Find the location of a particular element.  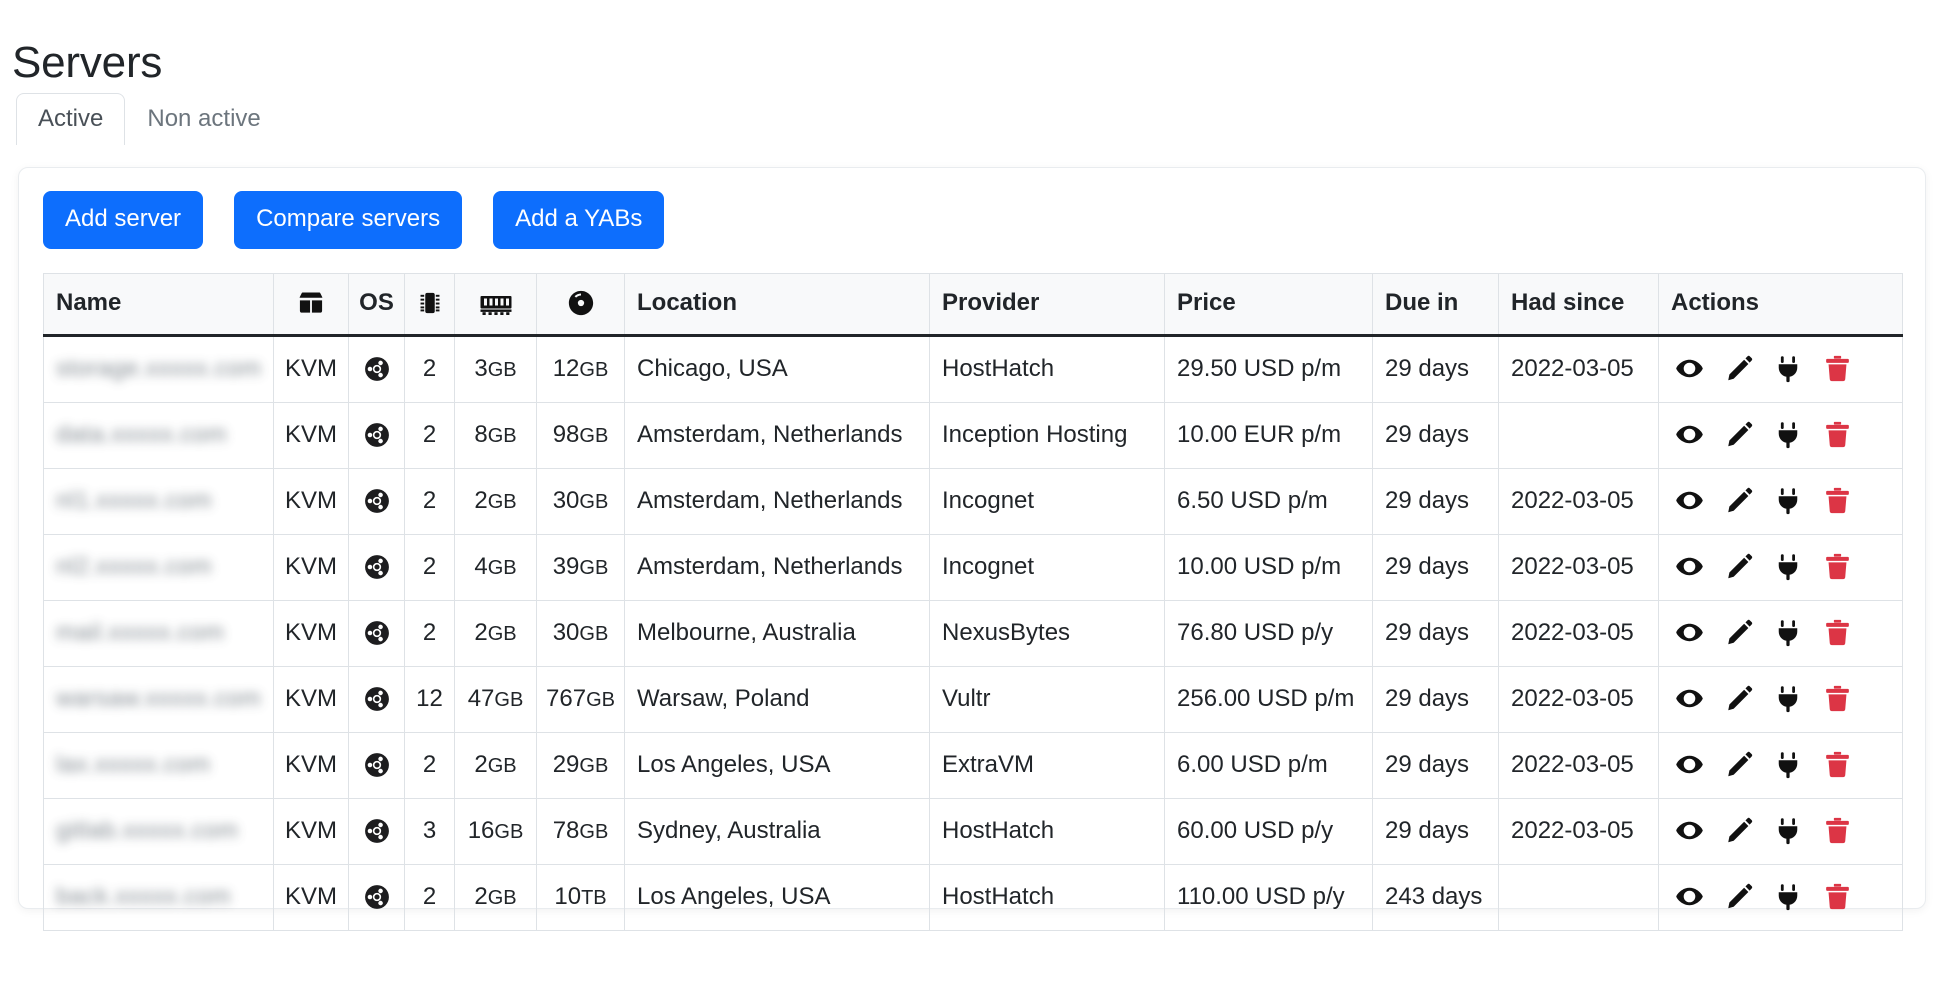

column-header-ram is located at coordinates (495, 305).